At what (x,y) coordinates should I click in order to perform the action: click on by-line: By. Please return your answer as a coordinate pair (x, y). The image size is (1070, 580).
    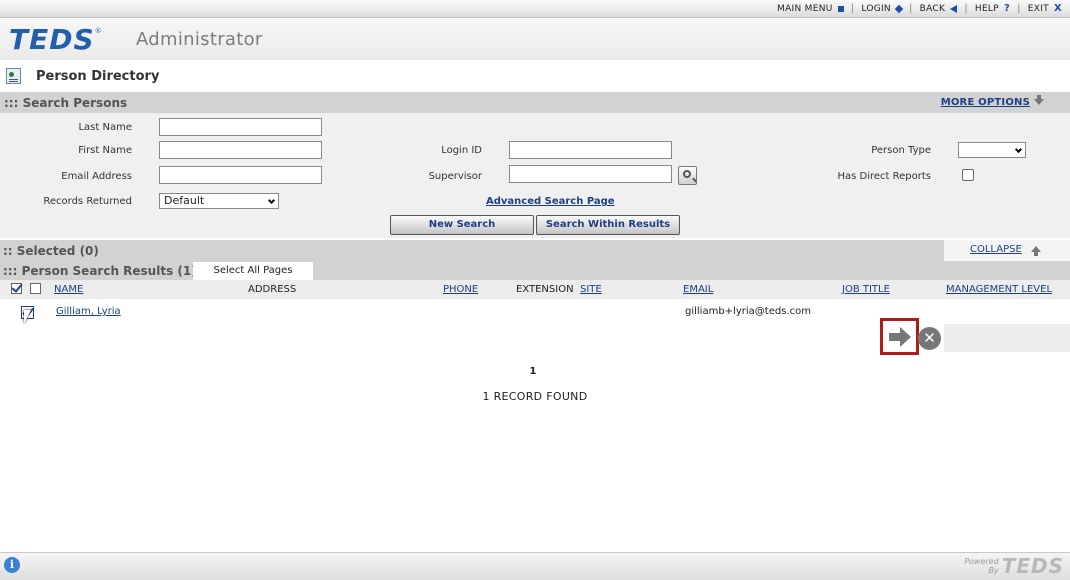
    Looking at the image, I should click on (993, 570).